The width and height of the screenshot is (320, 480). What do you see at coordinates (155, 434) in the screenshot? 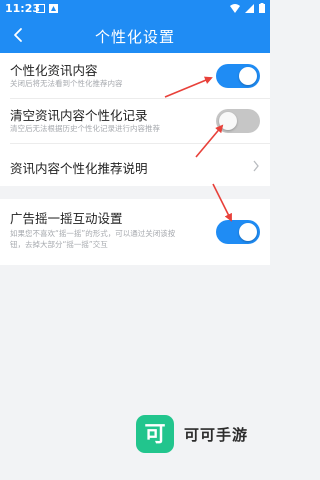
I see `watermark-logo: 可` at bounding box center [155, 434].